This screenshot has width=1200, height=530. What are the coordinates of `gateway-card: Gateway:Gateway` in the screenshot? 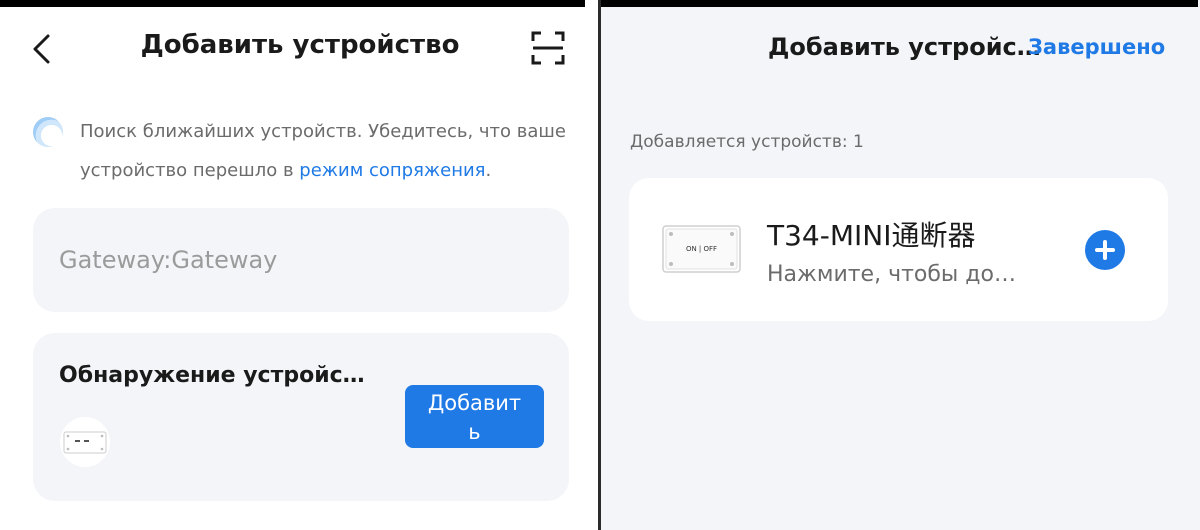 It's located at (301, 260).